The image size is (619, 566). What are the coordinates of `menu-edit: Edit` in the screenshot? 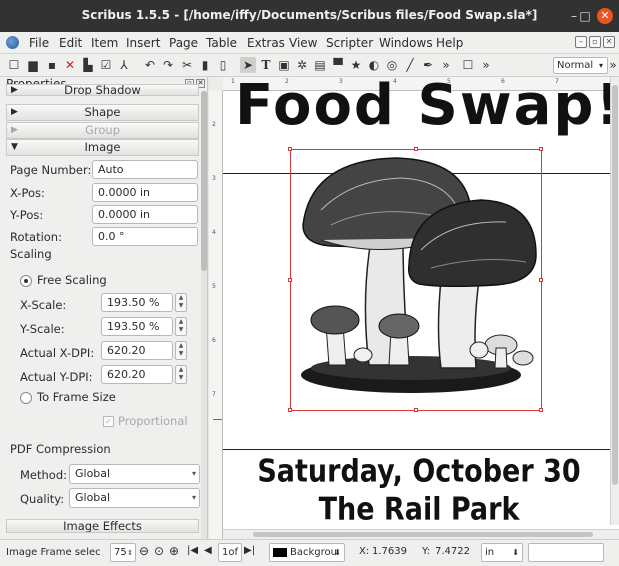 It's located at (70, 43).